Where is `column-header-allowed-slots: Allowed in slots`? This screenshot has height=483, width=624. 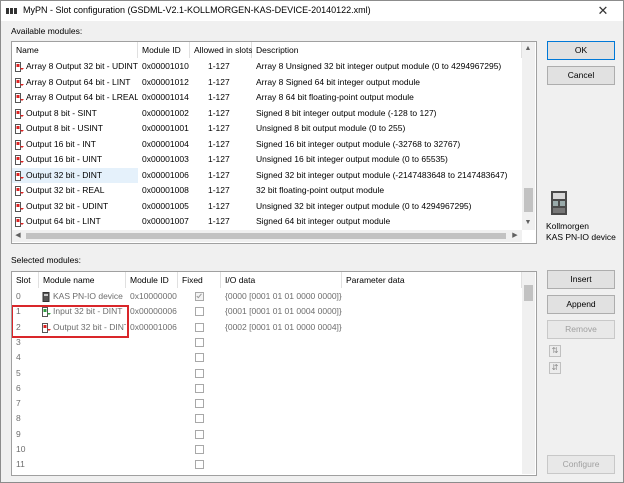 column-header-allowed-slots: Allowed in slots is located at coordinates (221, 50).